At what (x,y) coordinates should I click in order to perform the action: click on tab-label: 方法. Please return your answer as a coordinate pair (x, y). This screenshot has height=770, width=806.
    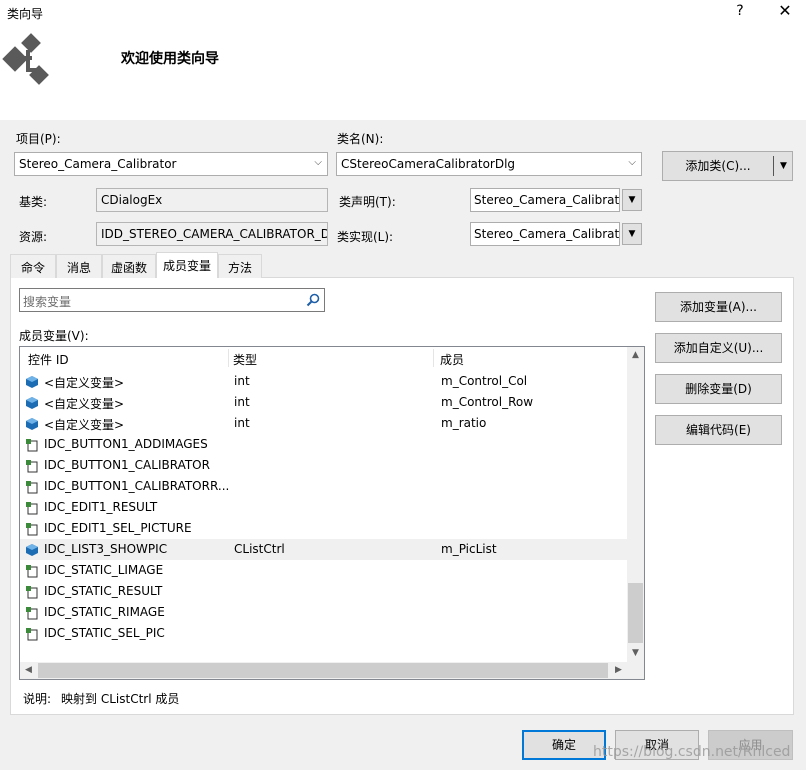
    Looking at the image, I should click on (239, 268).